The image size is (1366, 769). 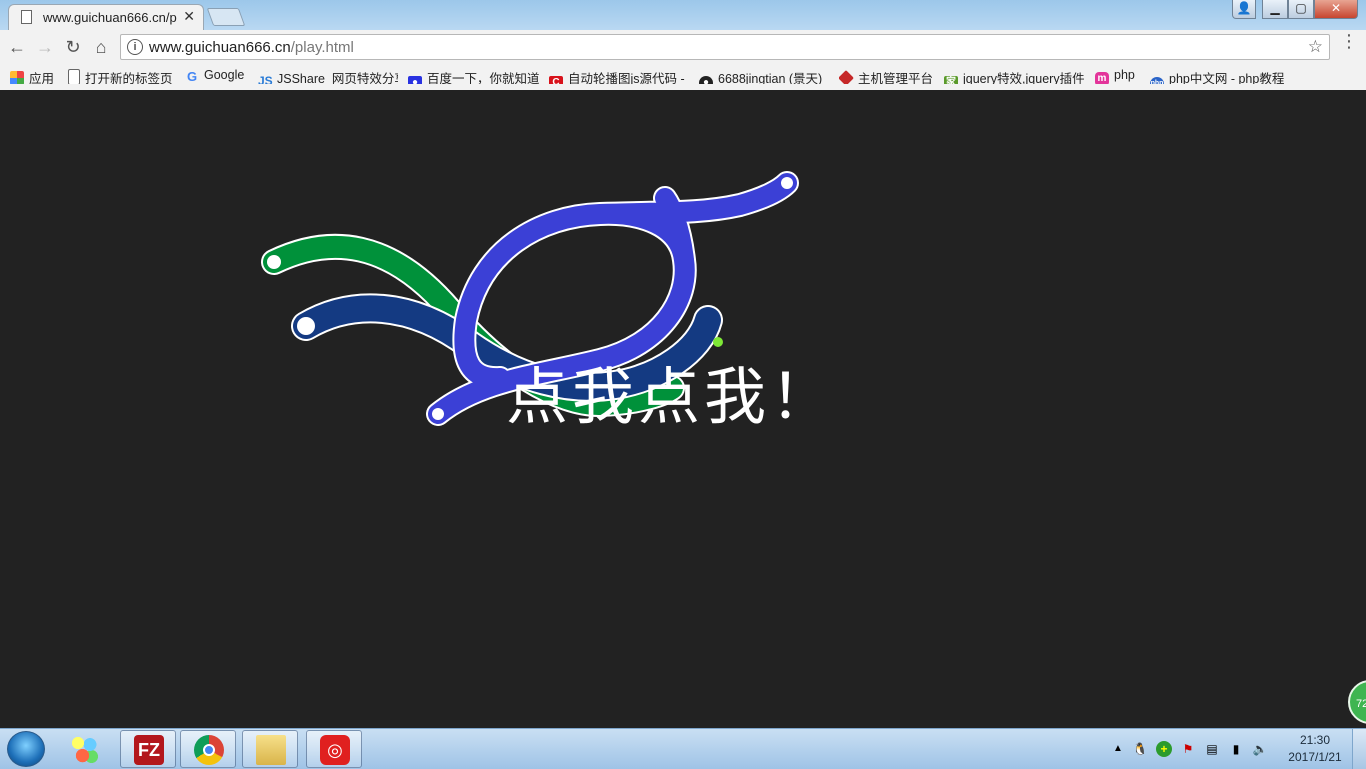 What do you see at coordinates (1140, 749) in the screenshot?
I see `qq-icon: 🐧` at bounding box center [1140, 749].